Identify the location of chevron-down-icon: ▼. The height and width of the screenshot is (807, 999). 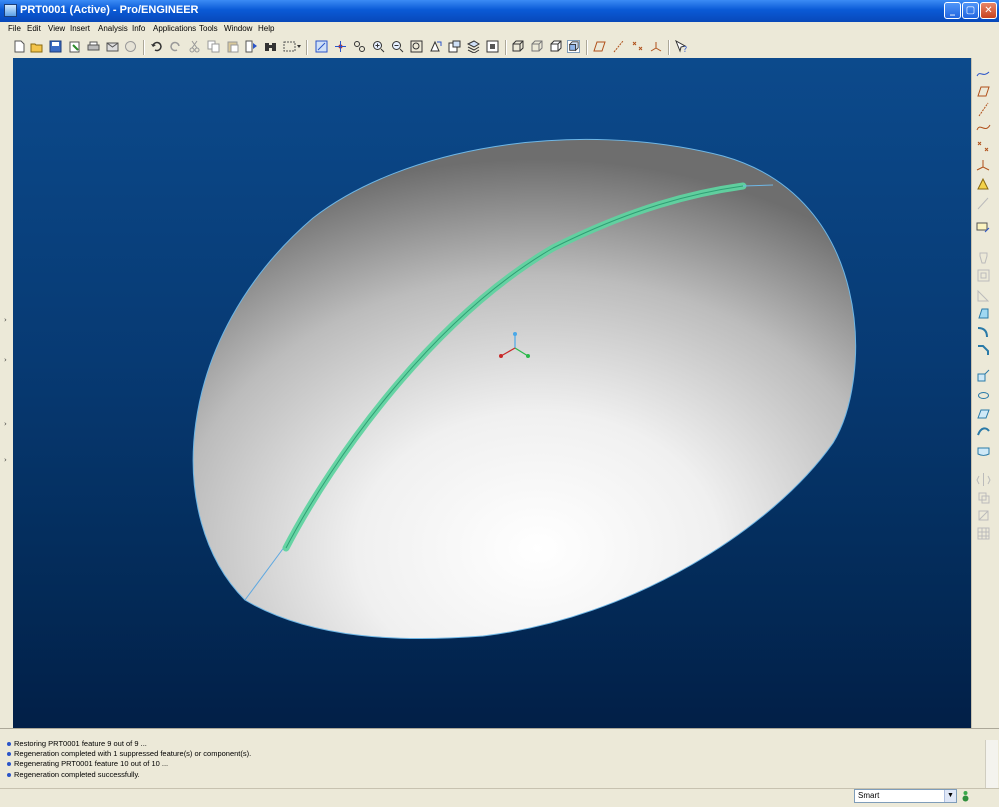
(950, 796).